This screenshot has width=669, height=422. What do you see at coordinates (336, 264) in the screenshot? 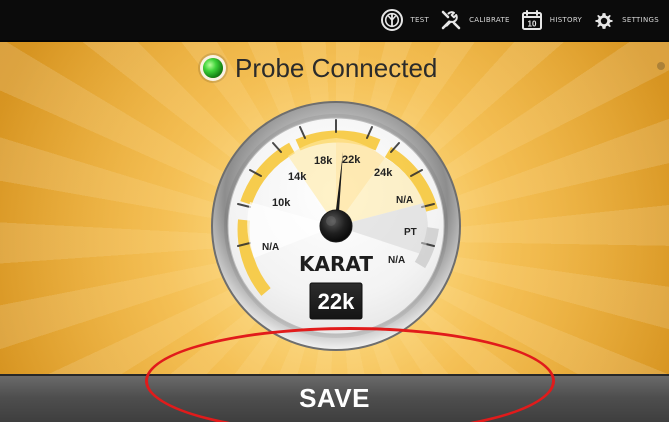
I see `gauge-title: KARAT` at bounding box center [336, 264].